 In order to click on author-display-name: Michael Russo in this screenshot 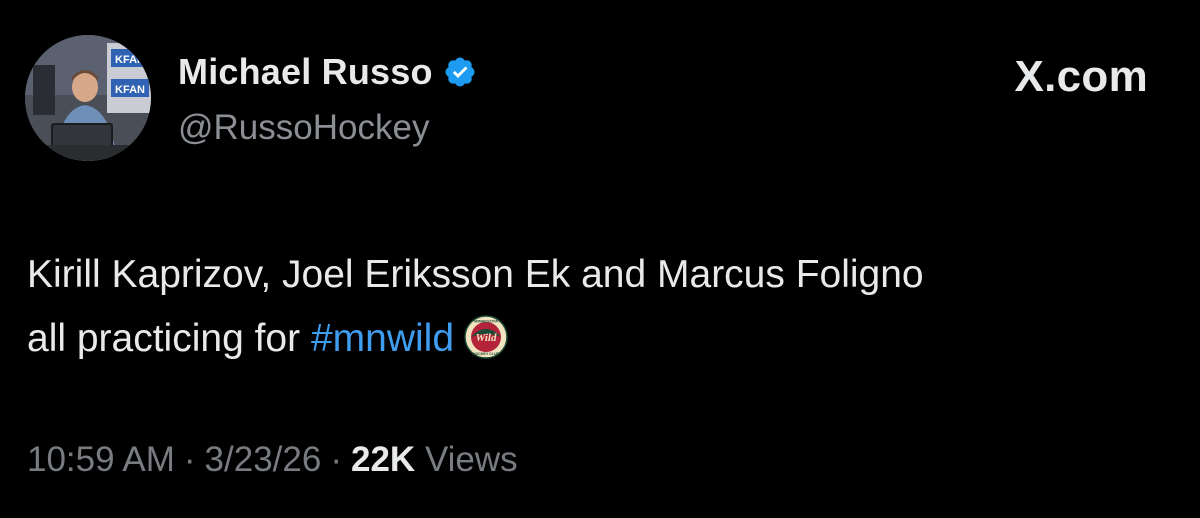, I will do `click(305, 72)`.